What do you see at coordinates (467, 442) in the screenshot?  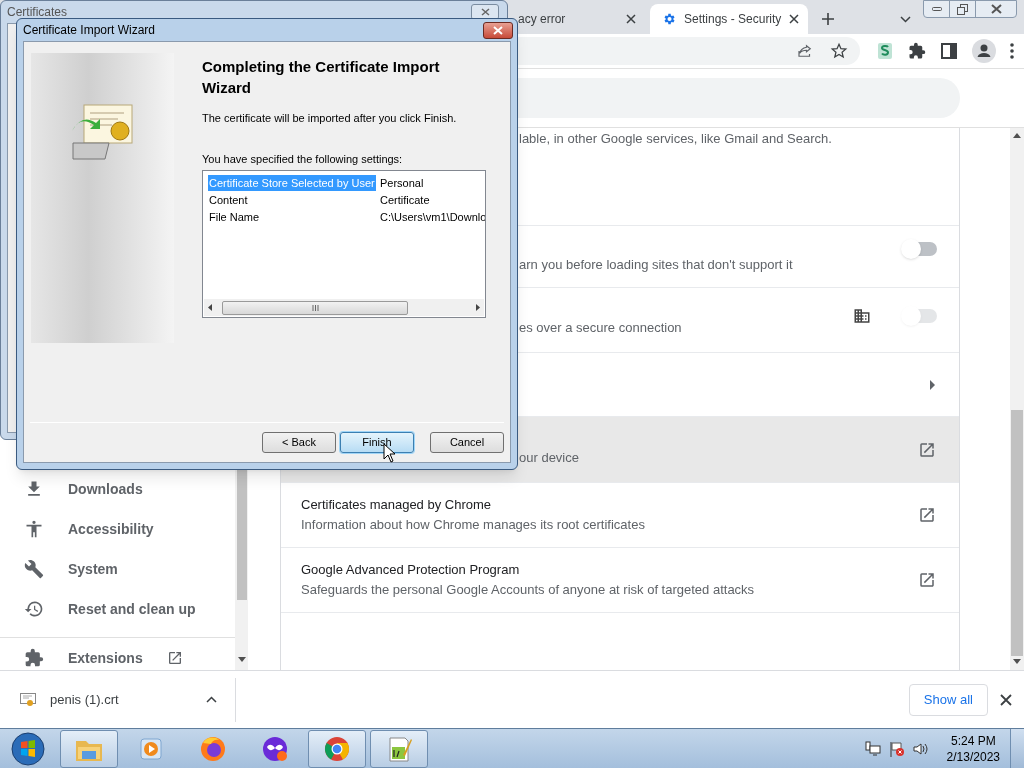 I see `wizard-button: Cancel` at bounding box center [467, 442].